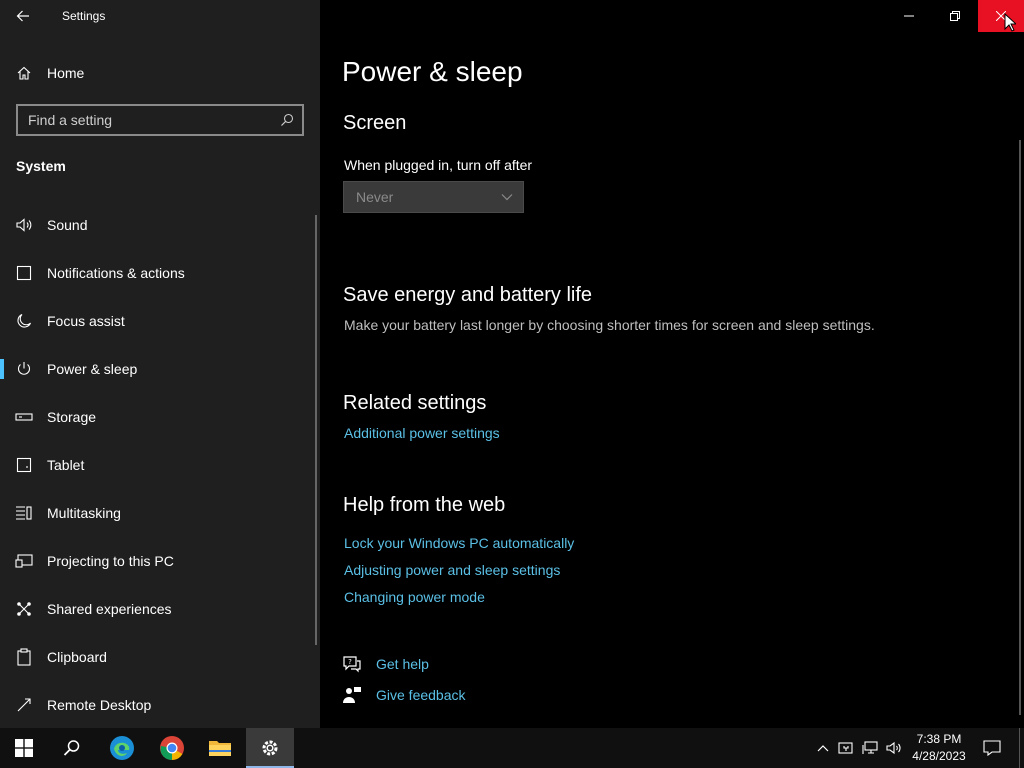  I want to click on edge-button, so click(122, 748).